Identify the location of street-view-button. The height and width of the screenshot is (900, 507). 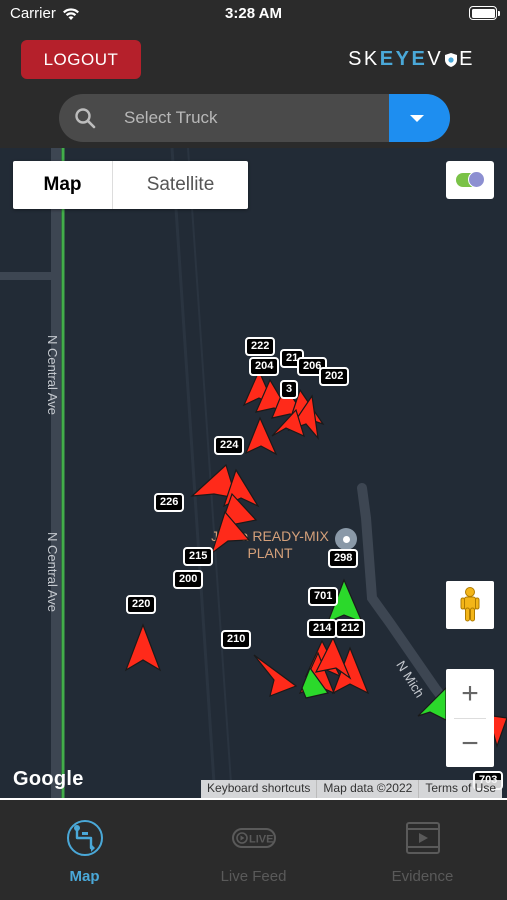
(470, 605).